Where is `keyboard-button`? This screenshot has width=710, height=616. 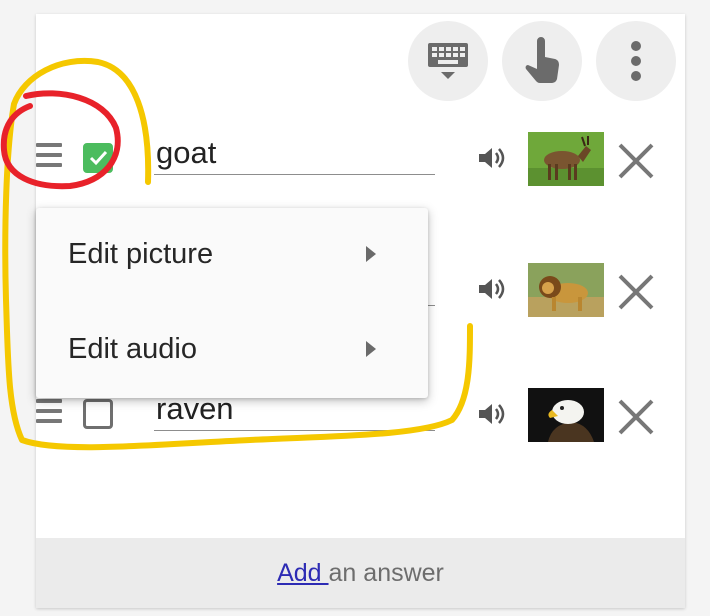
keyboard-button is located at coordinates (448, 61).